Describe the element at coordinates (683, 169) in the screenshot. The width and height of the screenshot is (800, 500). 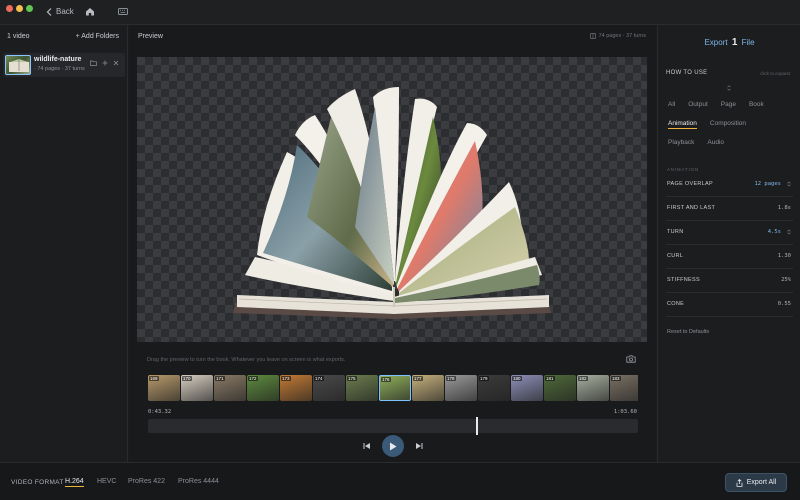
I see `section-label: ANIMATION` at that location.